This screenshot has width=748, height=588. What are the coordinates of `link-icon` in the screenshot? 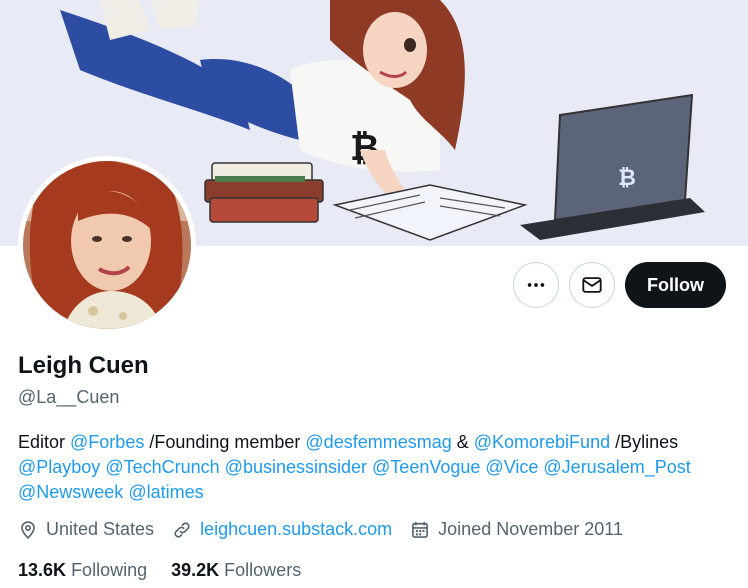 It's located at (182, 529).